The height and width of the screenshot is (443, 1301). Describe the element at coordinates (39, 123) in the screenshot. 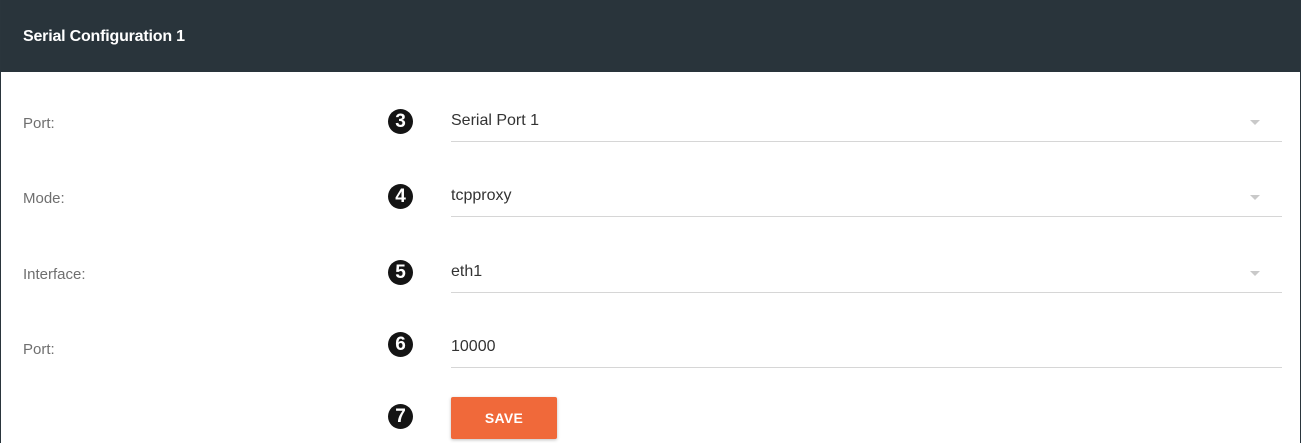

I see `port-label: Port:` at that location.